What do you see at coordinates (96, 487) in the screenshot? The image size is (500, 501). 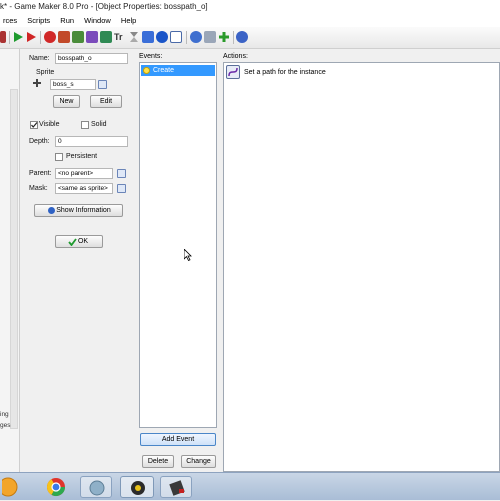 I see `app-icon` at bounding box center [96, 487].